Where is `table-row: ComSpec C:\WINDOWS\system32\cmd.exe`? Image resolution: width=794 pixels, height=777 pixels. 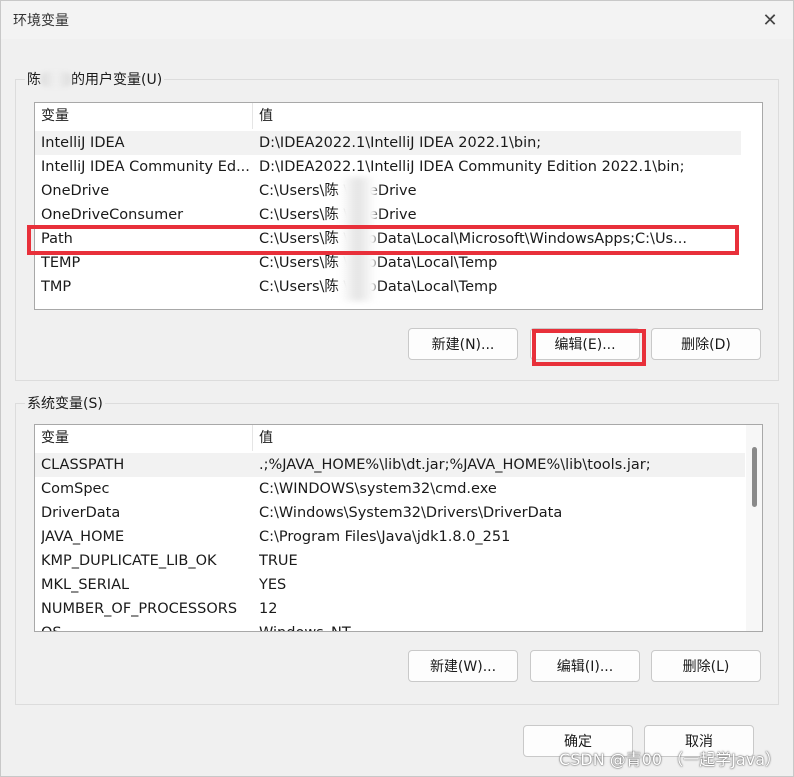
table-row: ComSpec C:\WINDOWS\system32\cmd.exe is located at coordinates (390, 489).